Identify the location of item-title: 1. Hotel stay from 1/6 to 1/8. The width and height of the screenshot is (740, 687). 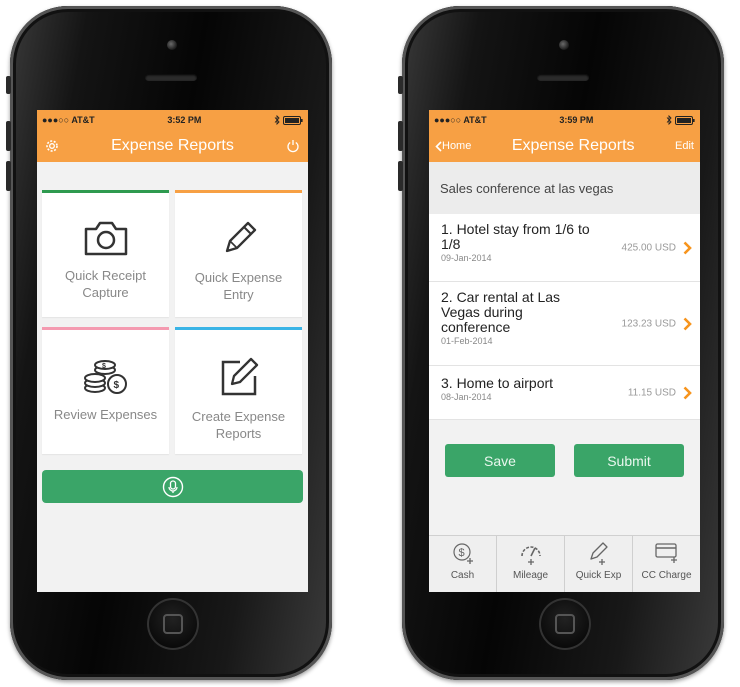
(515, 236).